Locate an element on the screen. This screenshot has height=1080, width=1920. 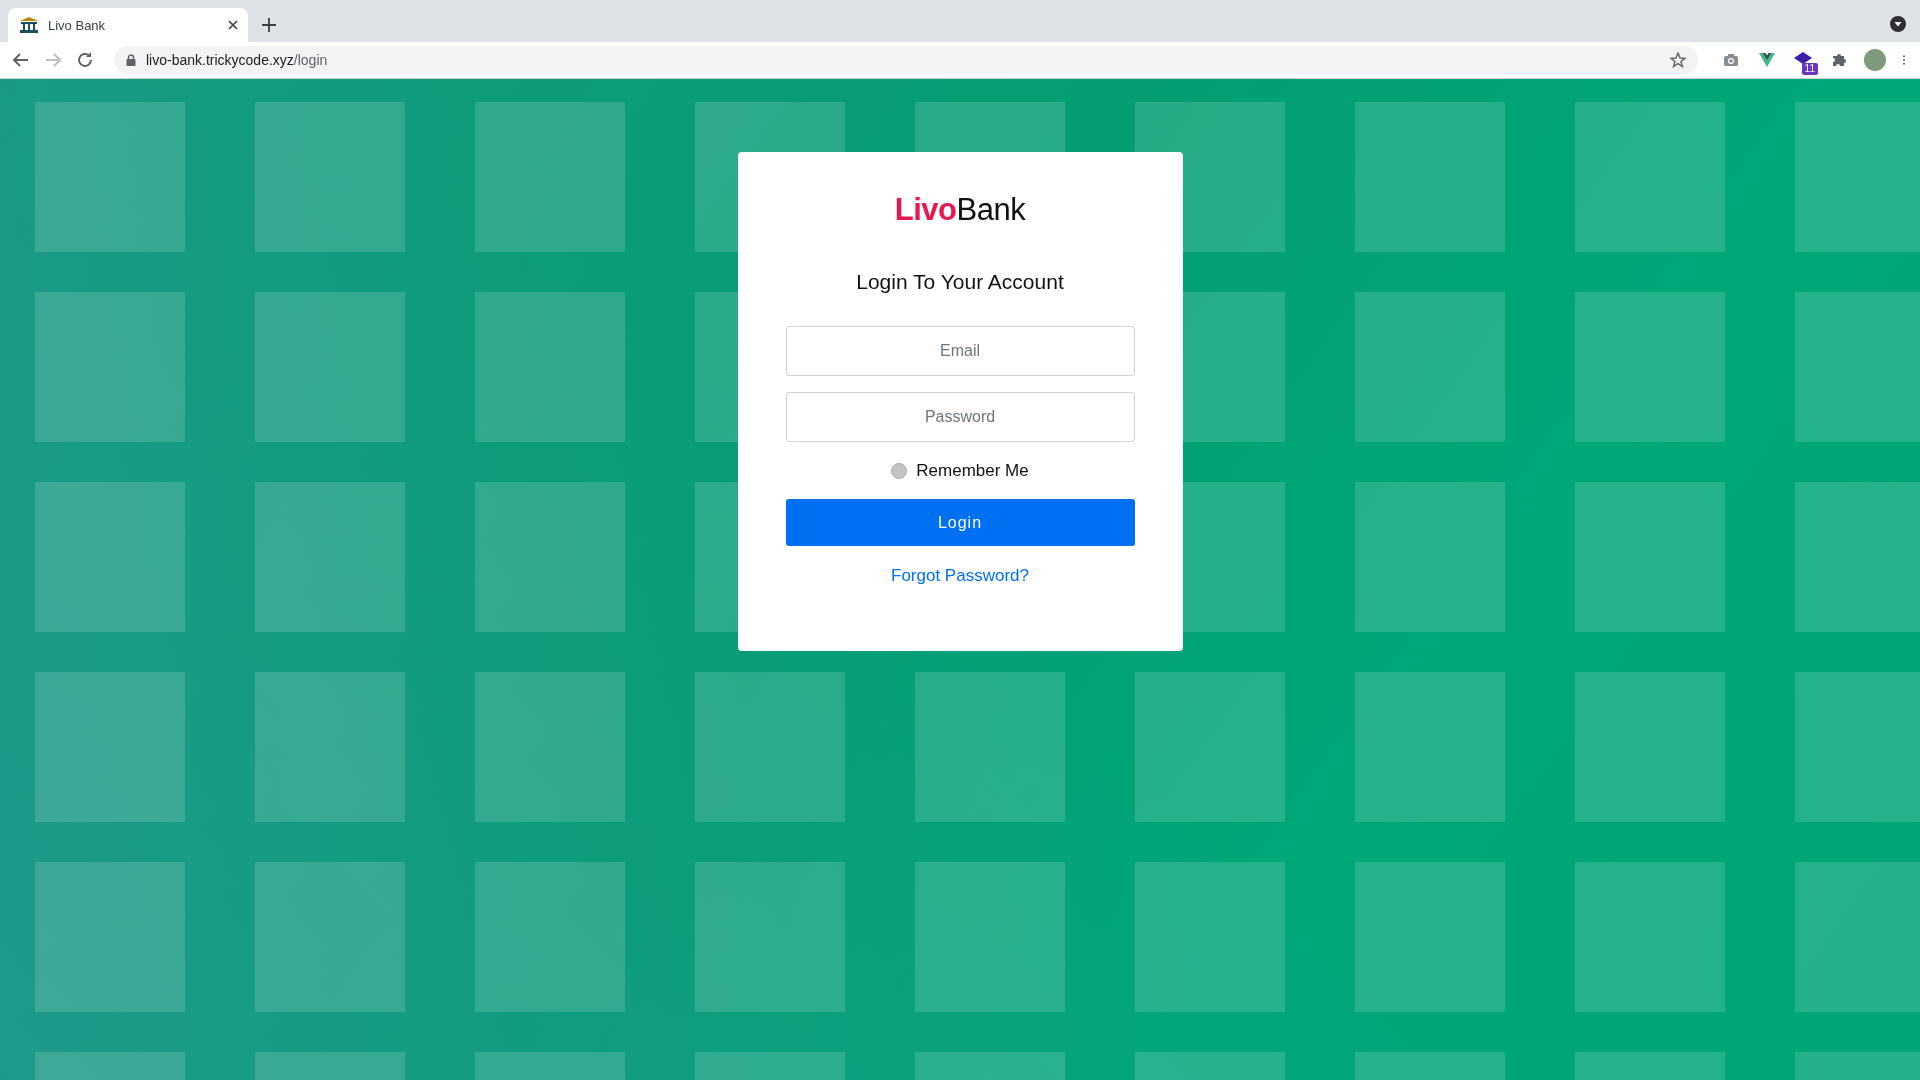
form-title: Login To Your Account is located at coordinates (960, 282).